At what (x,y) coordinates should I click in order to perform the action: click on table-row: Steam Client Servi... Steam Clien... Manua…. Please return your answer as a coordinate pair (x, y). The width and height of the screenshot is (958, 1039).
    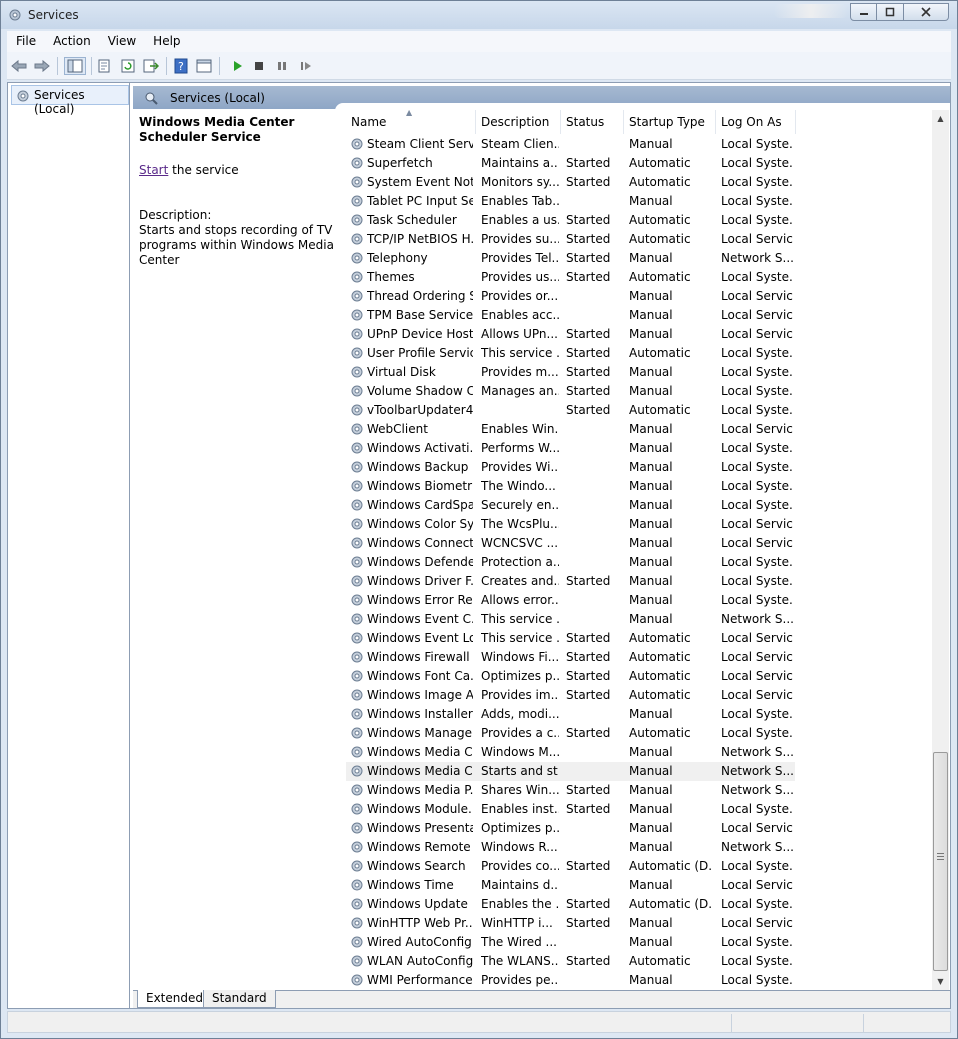
    Looking at the image, I should click on (638, 144).